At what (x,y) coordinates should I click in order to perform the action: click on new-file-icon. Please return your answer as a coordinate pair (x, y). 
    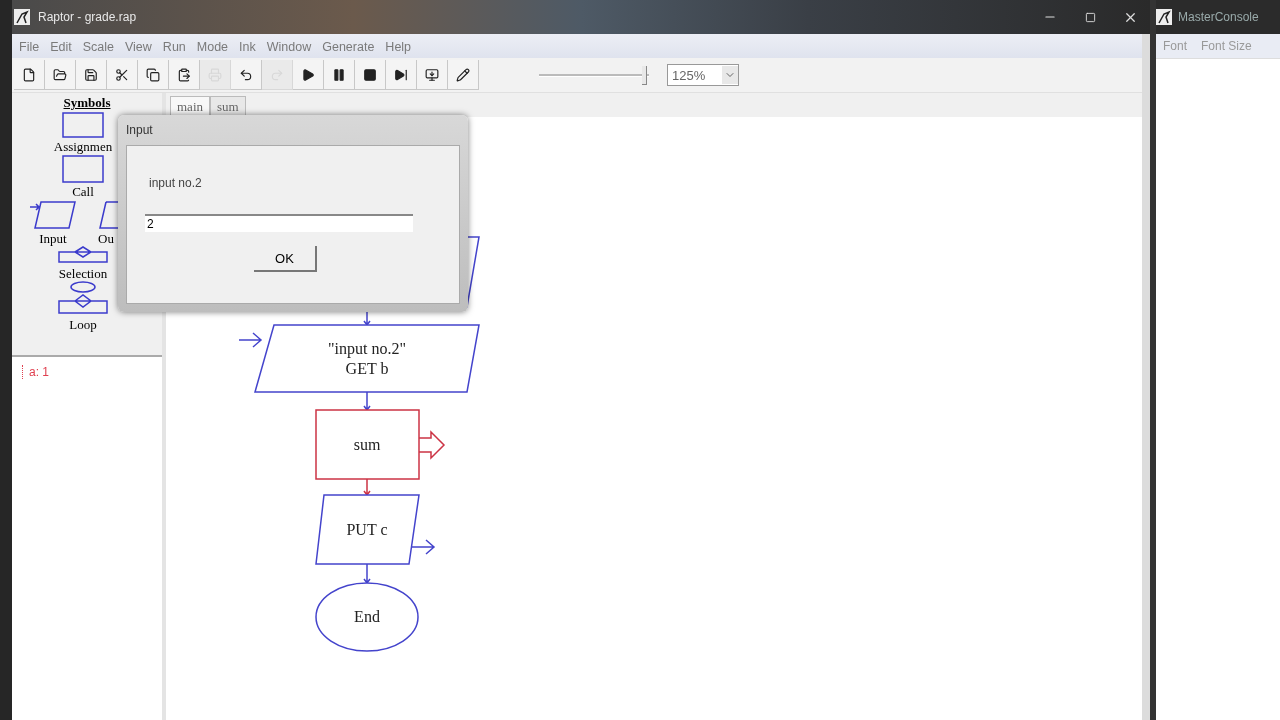
    Looking at the image, I should click on (29, 74).